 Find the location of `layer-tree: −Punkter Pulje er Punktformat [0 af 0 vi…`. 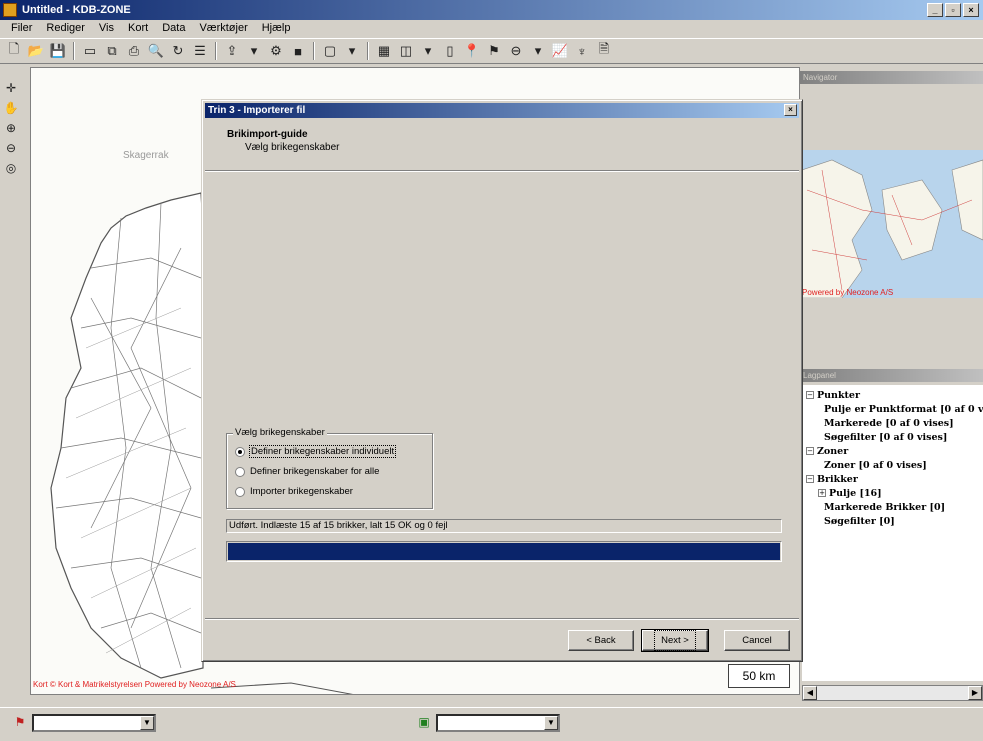

layer-tree: −Punkter Pulje er Punktformat [0 af 0 vi… is located at coordinates (892, 533).